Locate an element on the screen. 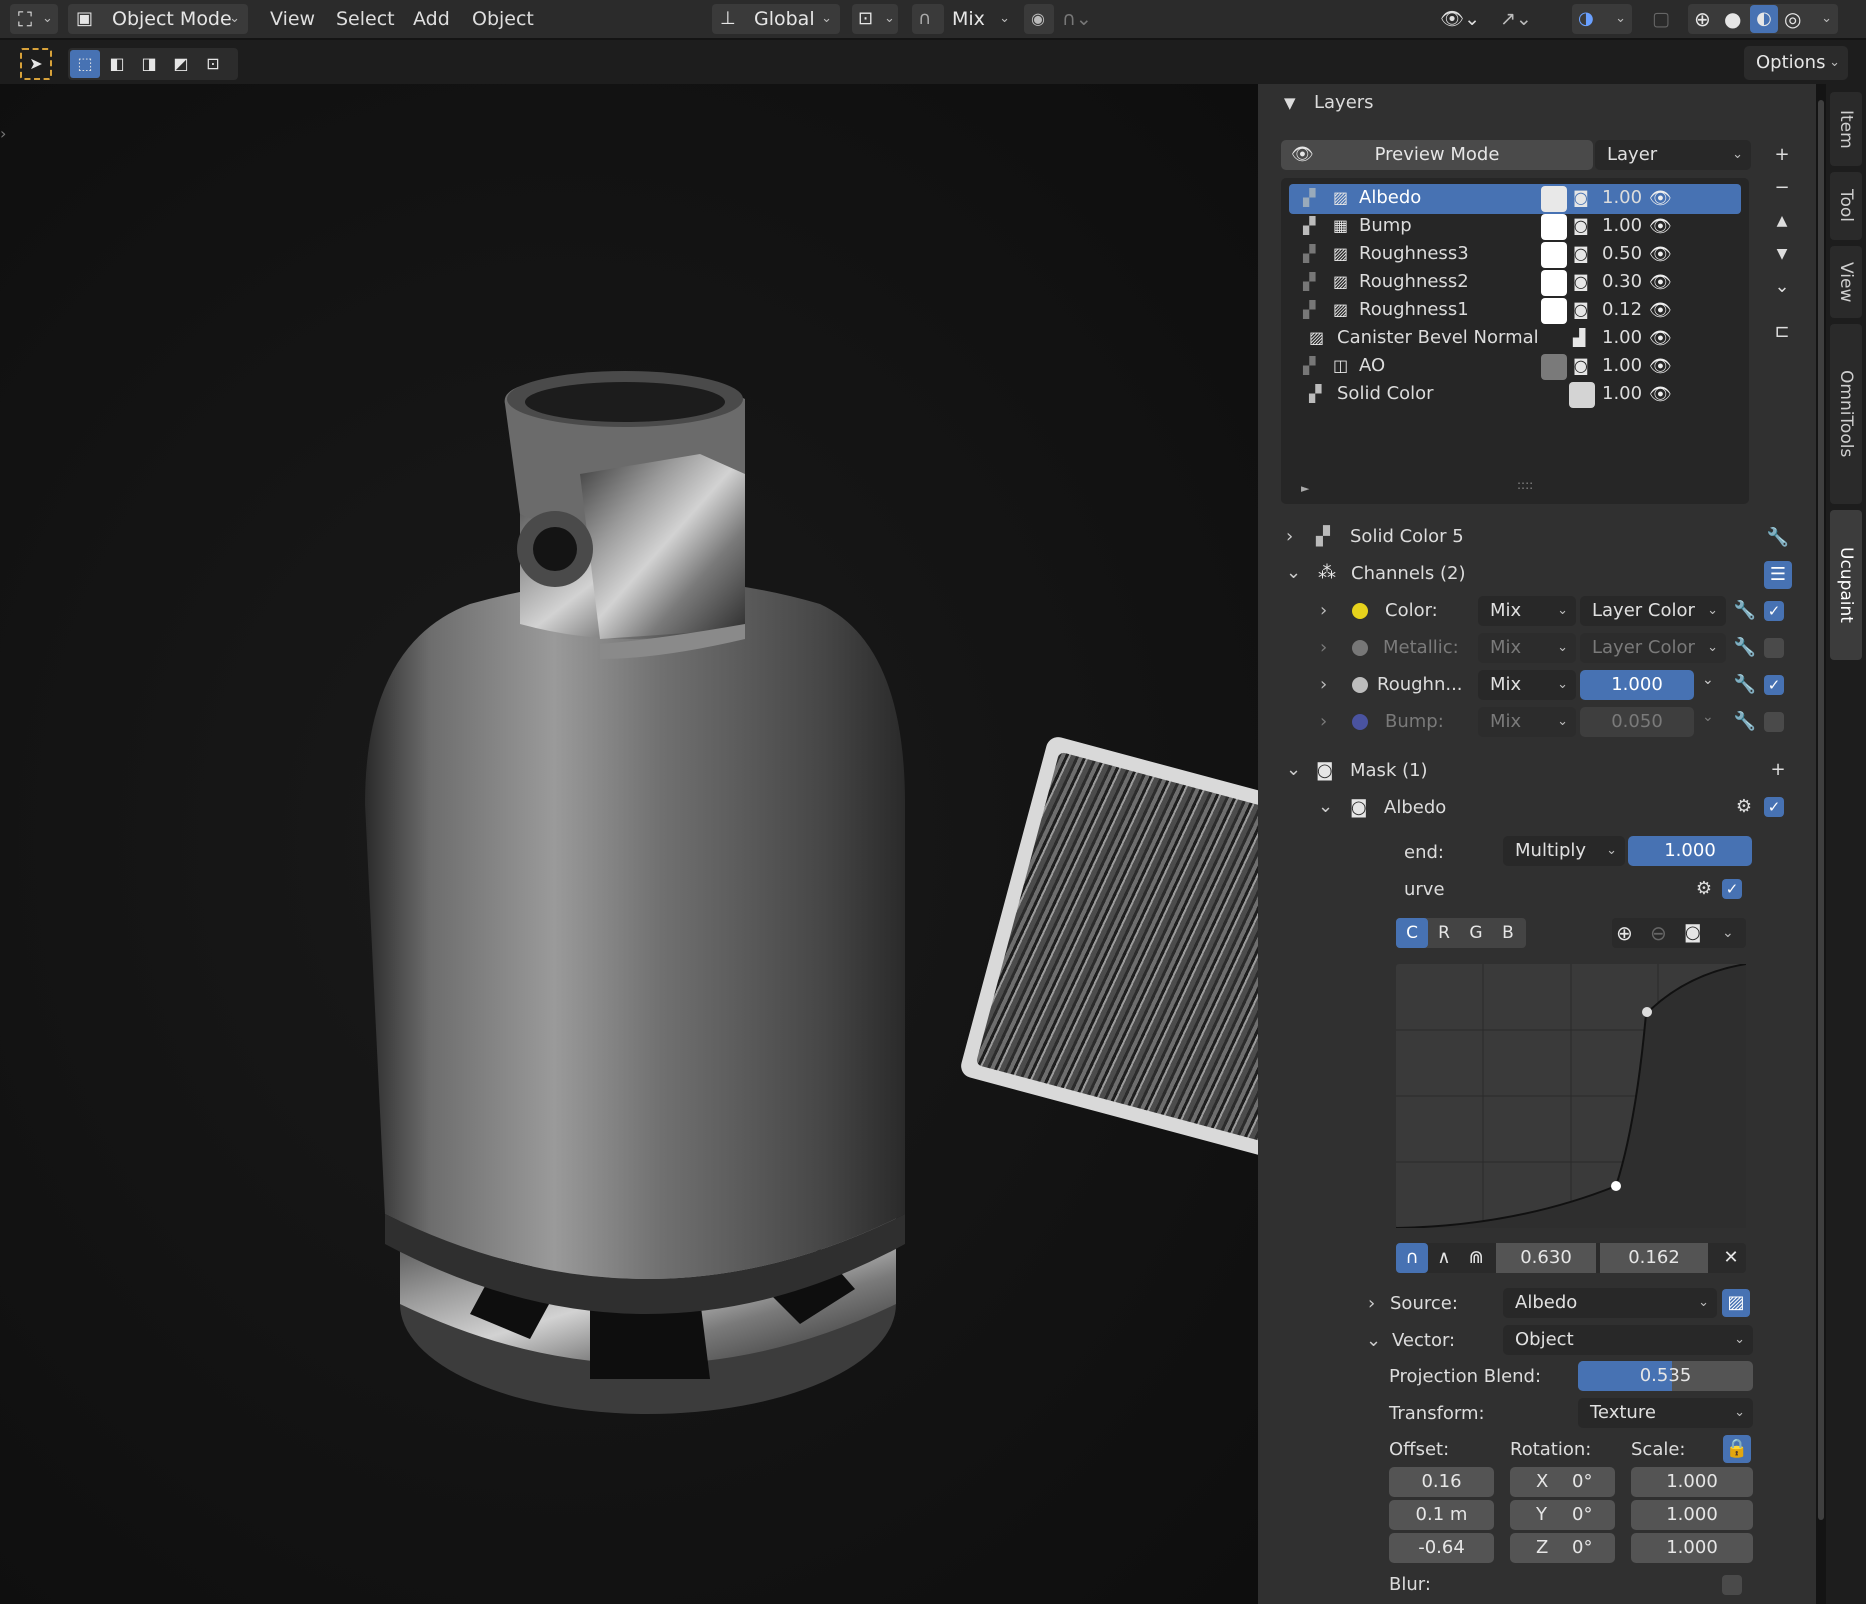  auto-clamped-handle-icon: ⋒ is located at coordinates (1476, 1258).